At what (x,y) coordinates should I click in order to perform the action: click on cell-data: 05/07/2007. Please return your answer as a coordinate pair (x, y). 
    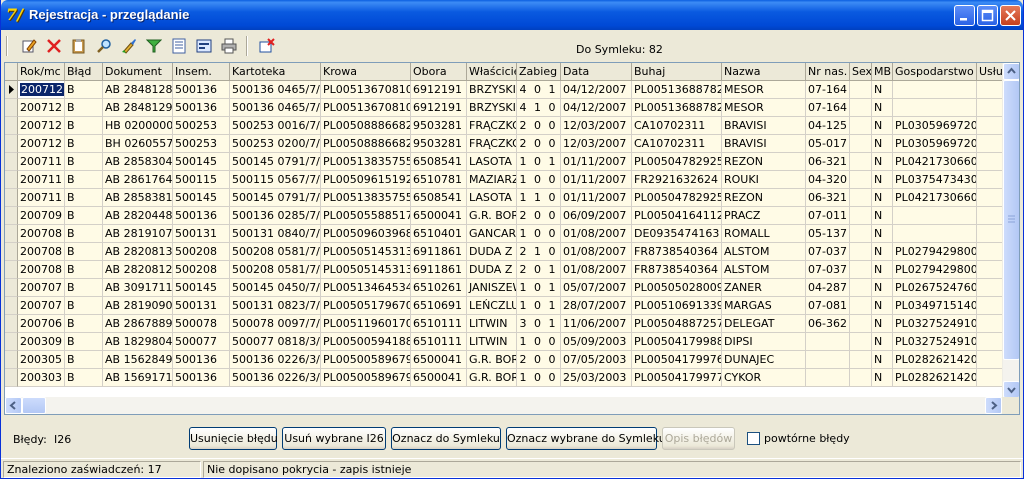
    Looking at the image, I should click on (596, 288).